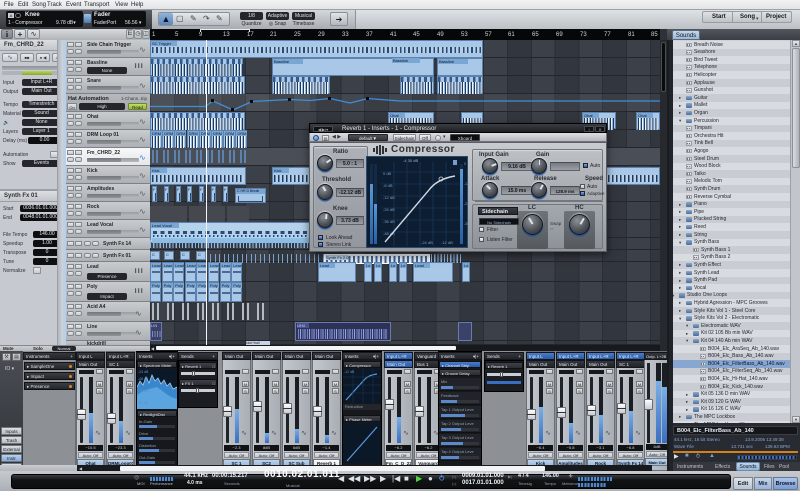 Image resolution: width=800 pixels, height=491 pixels. Describe the element at coordinates (389, 221) in the screenshot. I see `svg-text: -36 dB` at that location.